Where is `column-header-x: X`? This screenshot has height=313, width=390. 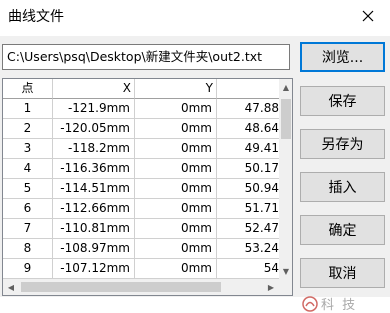
column-header-x: X is located at coordinates (94, 89).